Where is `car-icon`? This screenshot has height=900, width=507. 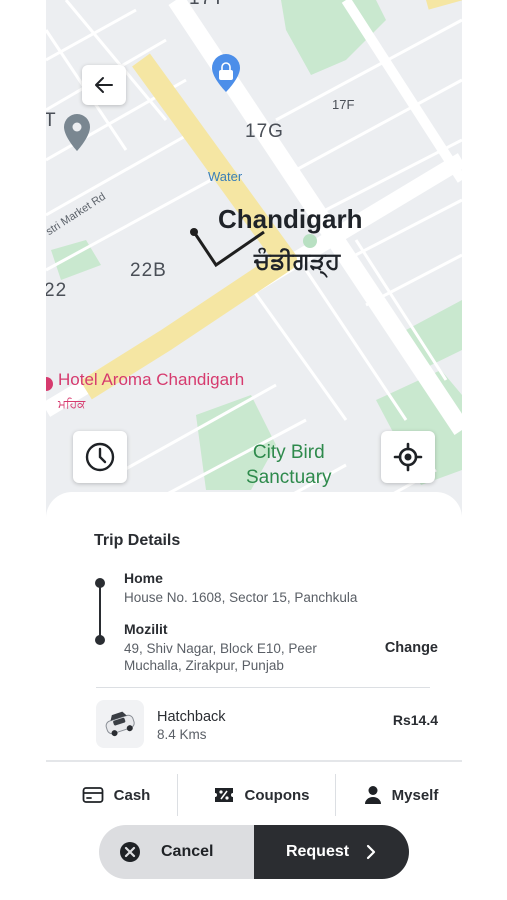
car-icon is located at coordinates (120, 724).